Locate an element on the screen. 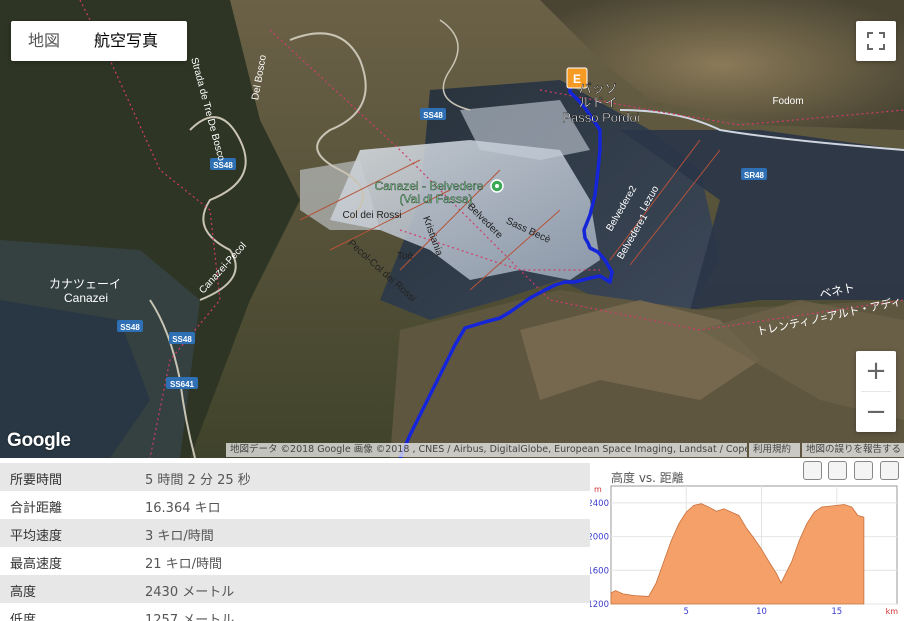  fullscreen-icon is located at coordinates (876, 41).